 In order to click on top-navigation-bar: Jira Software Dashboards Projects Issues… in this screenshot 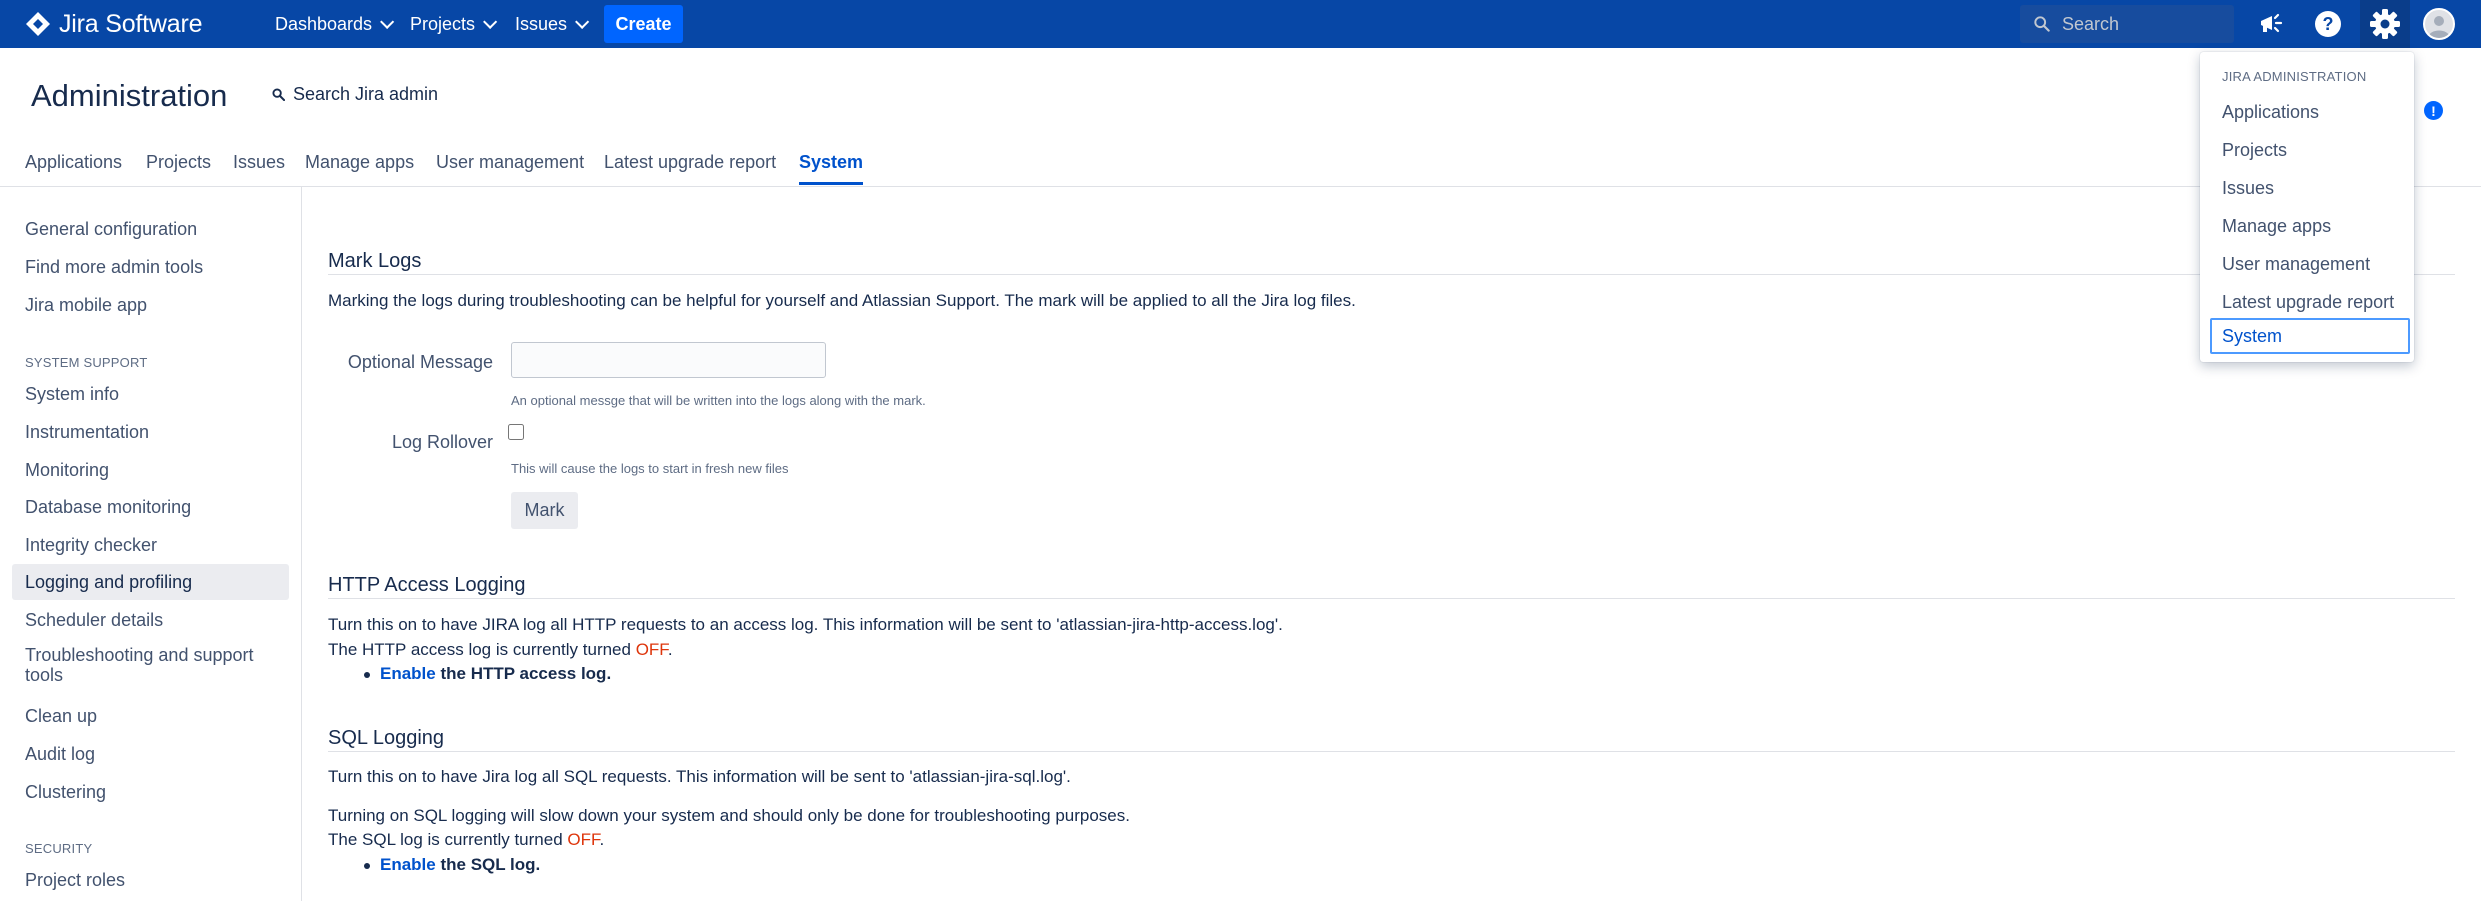, I will do `click(1240, 24)`.